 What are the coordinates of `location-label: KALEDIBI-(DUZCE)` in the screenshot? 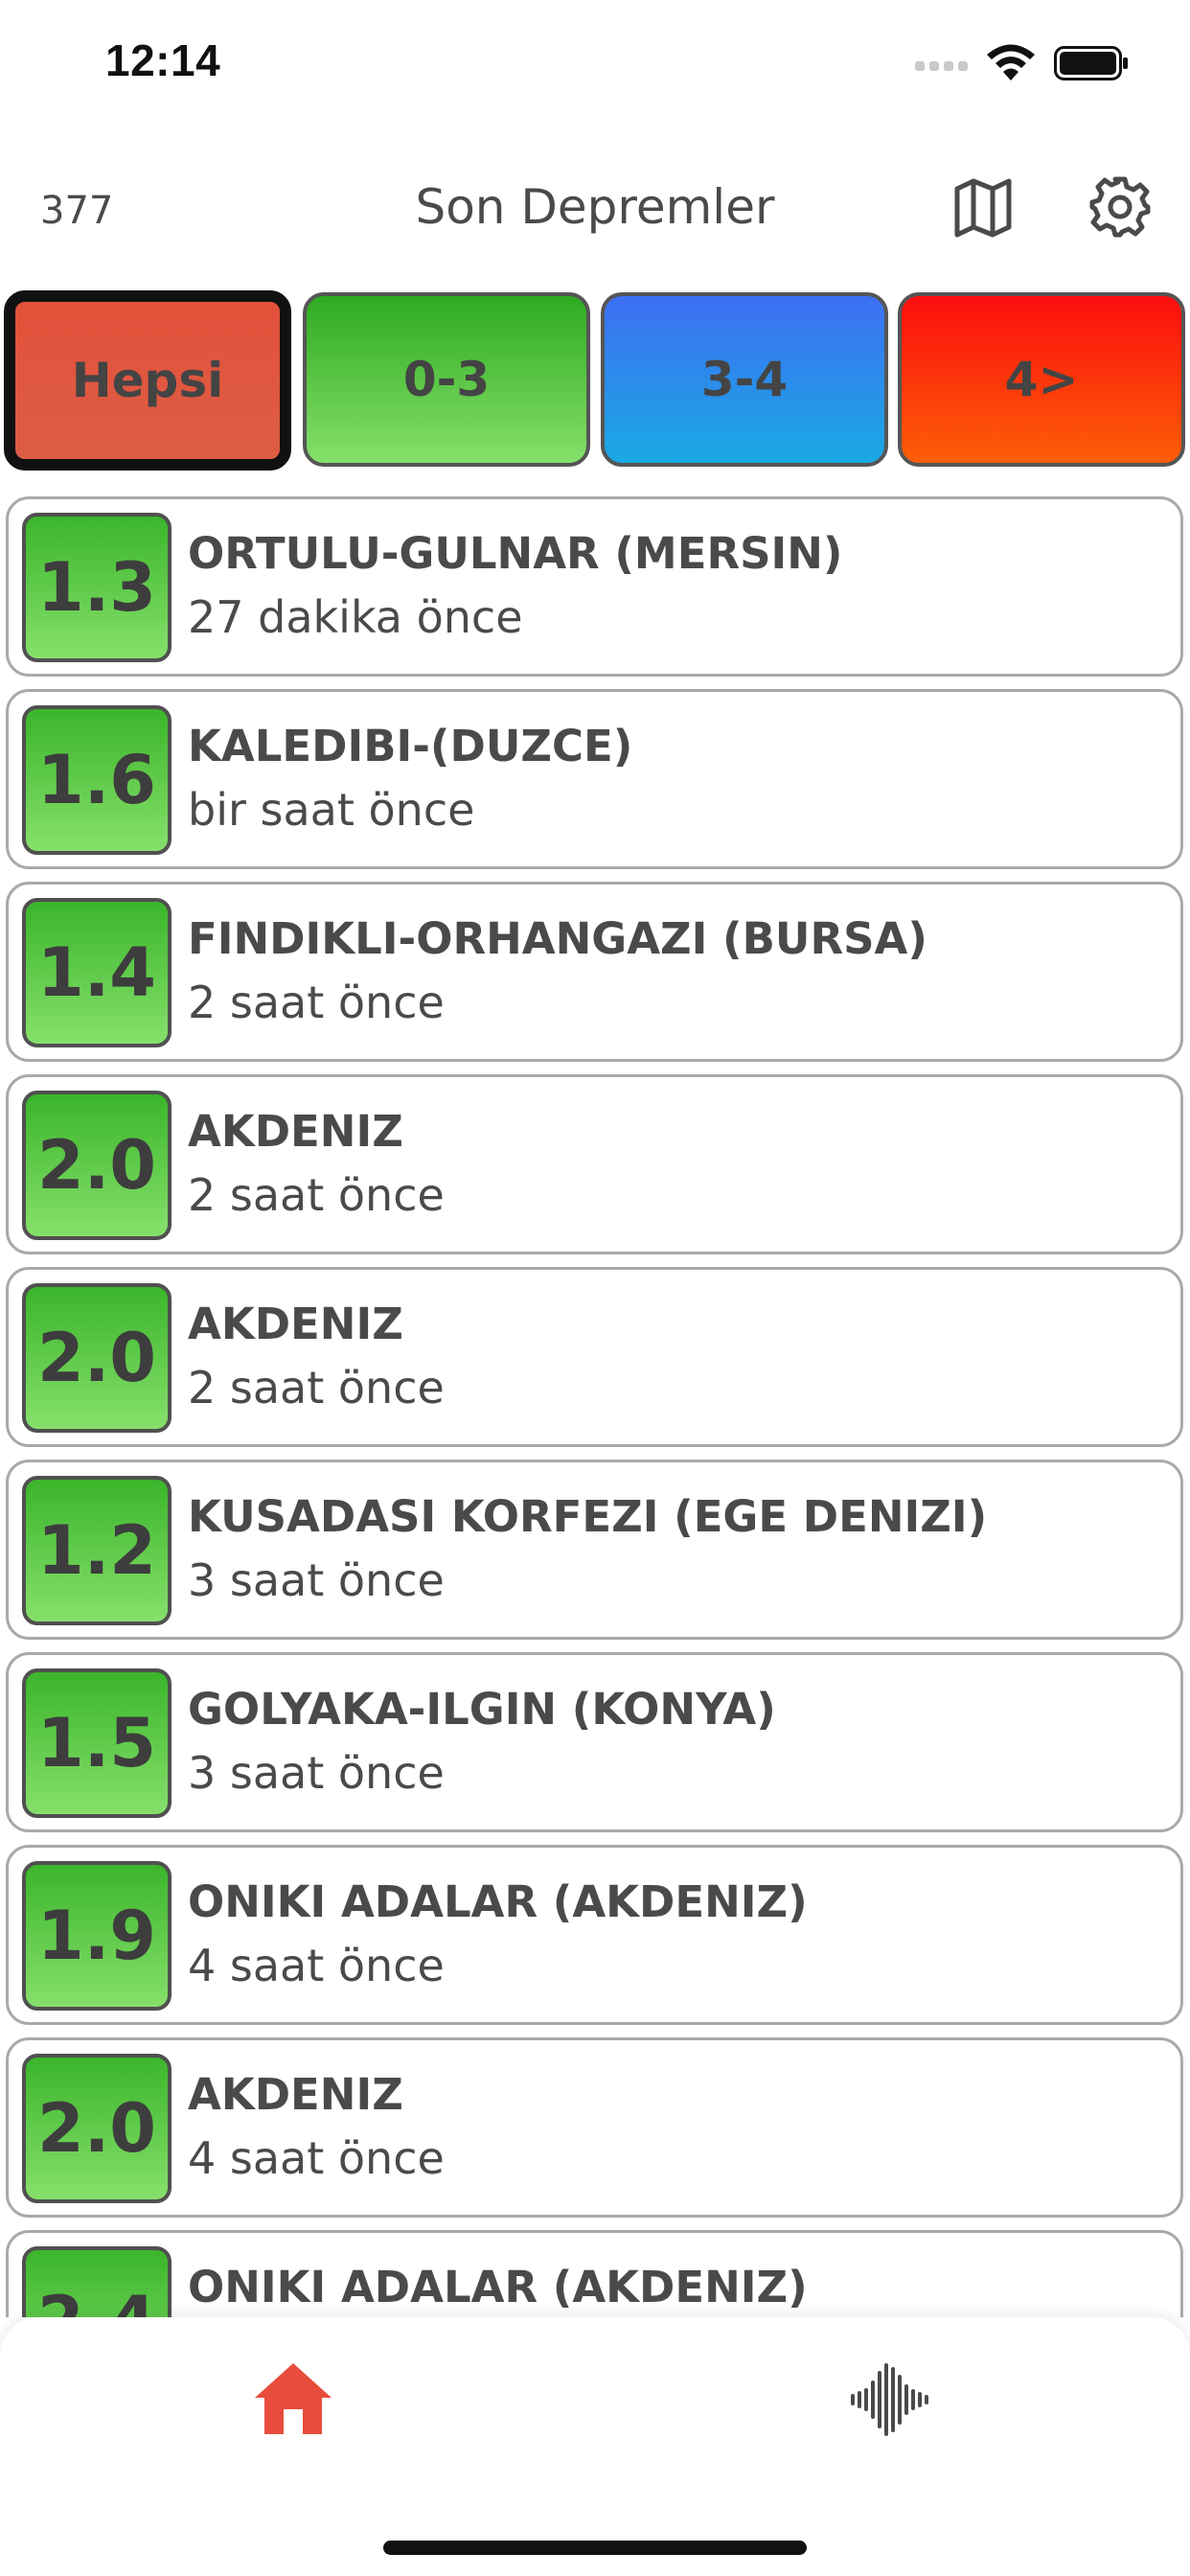 It's located at (411, 746).